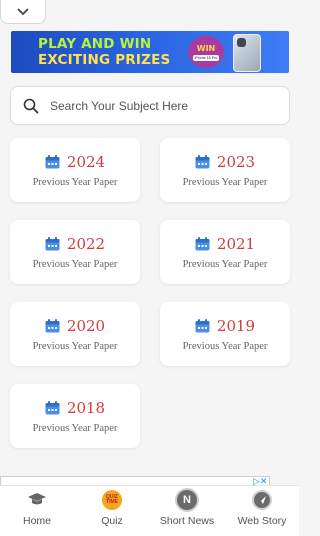  I want to click on web-story-icon, so click(262, 500).